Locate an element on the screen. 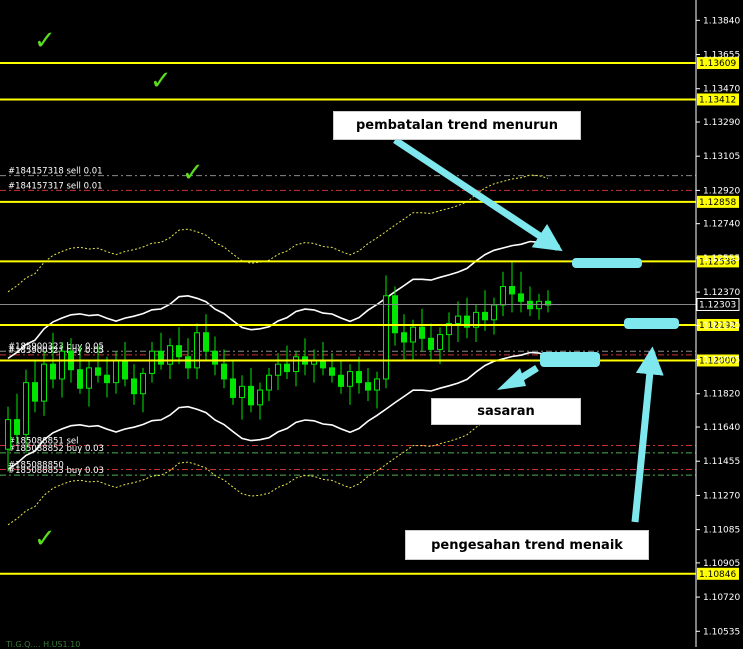 Image resolution: width=743 pixels, height=649 pixels. level-label: 1.10846 is located at coordinates (717, 575).